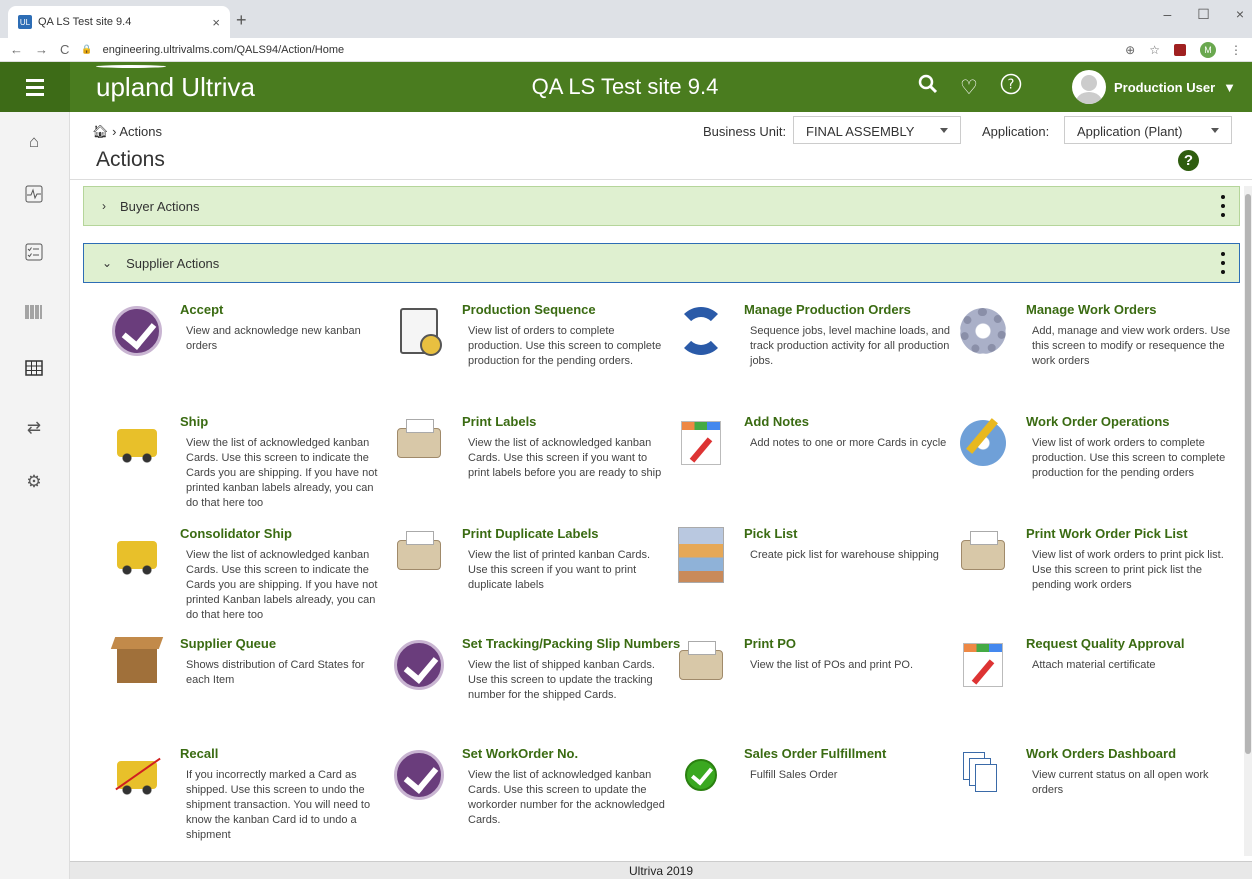 The image size is (1252, 880). What do you see at coordinates (1236, 50) in the screenshot?
I see `browser-menu-icon: ⋮` at bounding box center [1236, 50].